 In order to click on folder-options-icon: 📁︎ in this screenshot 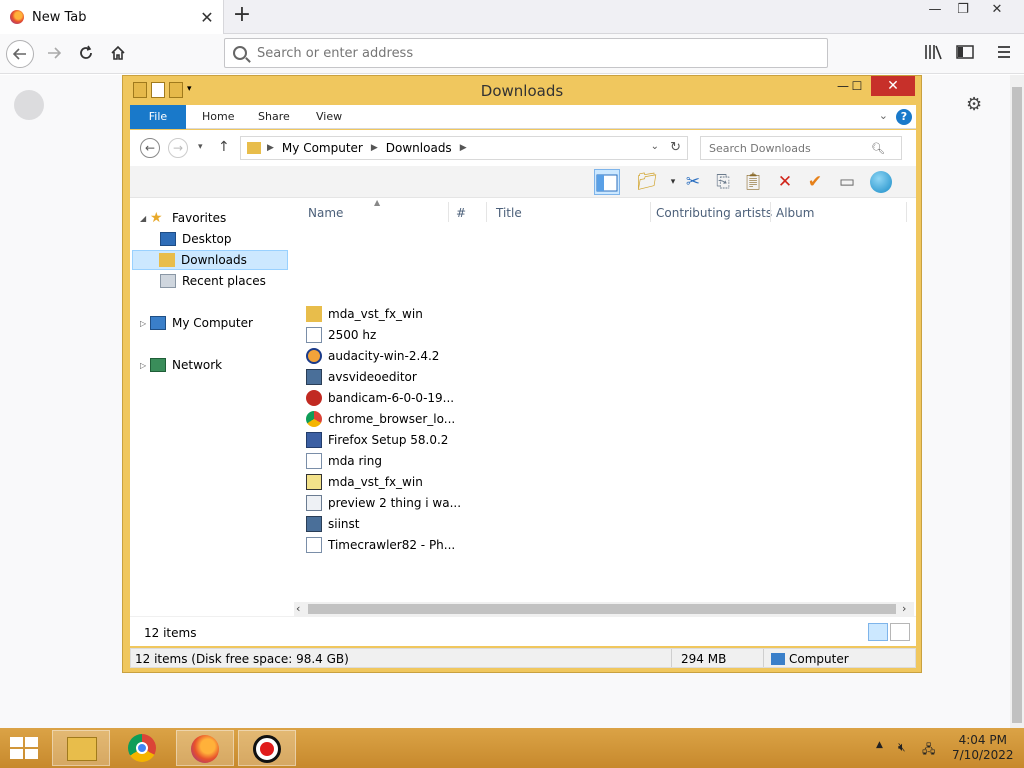, I will do `click(647, 182)`.